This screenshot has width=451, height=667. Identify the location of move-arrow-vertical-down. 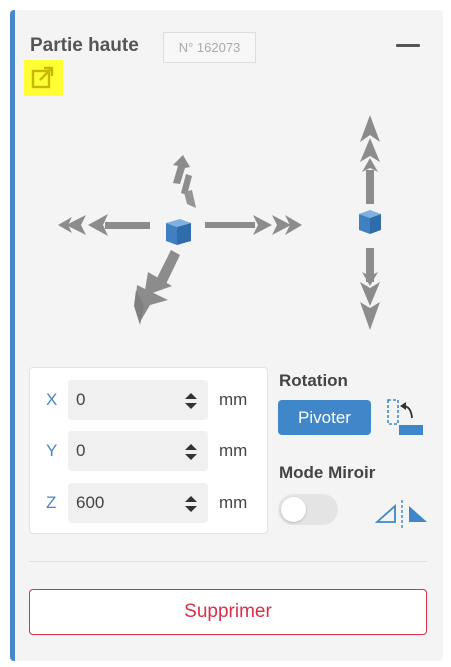
(370, 289).